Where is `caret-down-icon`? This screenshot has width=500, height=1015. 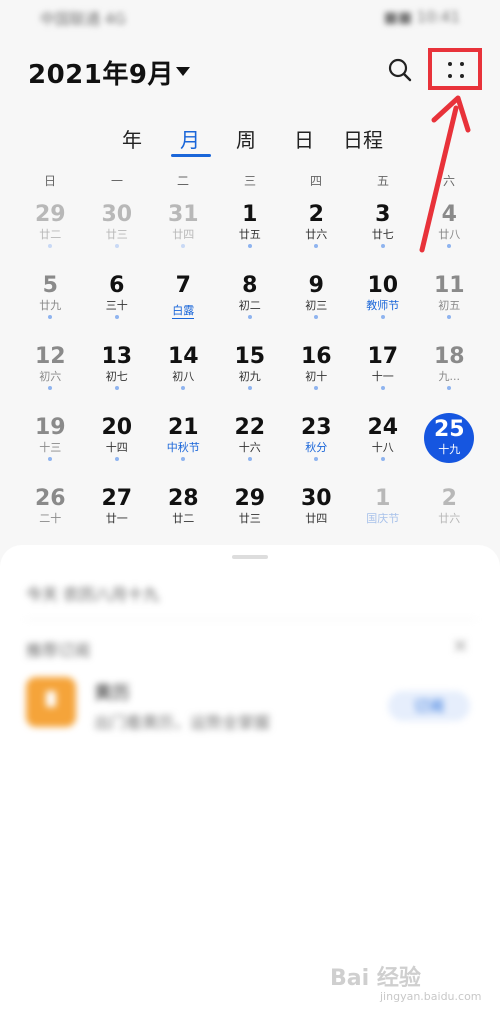
caret-down-icon is located at coordinates (183, 71).